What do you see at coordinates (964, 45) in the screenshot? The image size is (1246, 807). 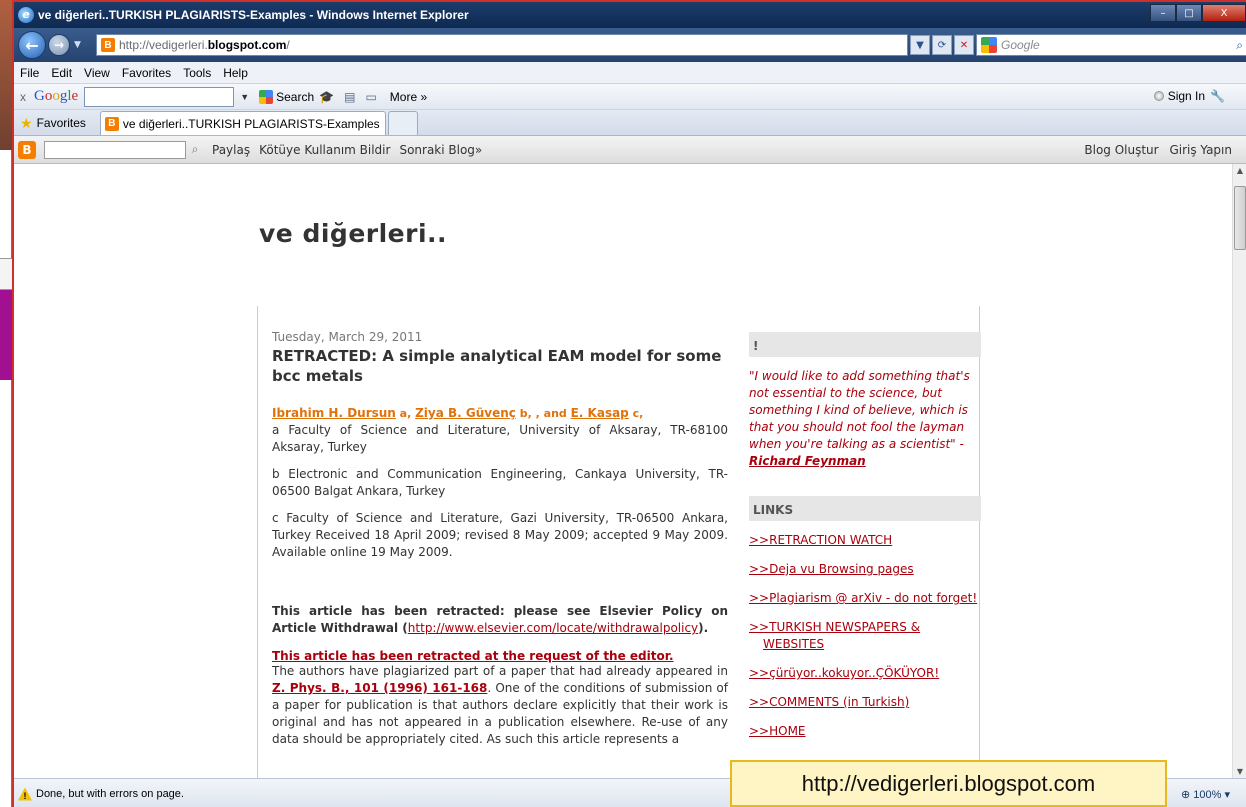 I see `stop-icon: ✕` at bounding box center [964, 45].